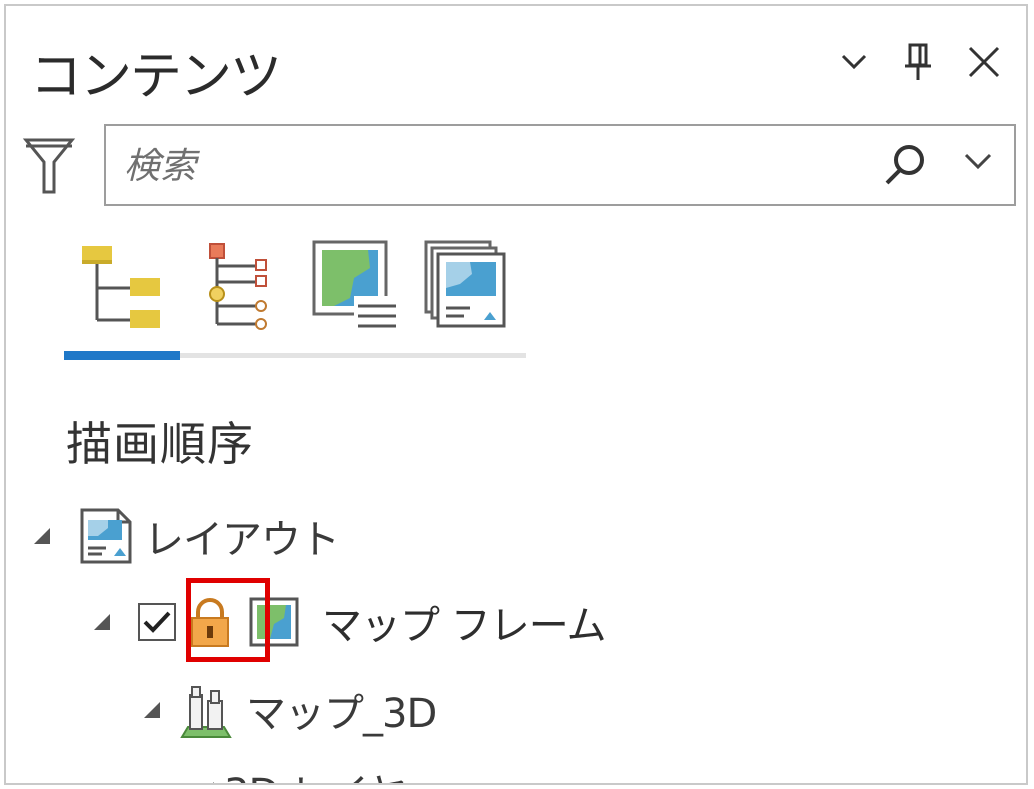 The height and width of the screenshot is (789, 1034). I want to click on auto-hide-button, so click(918, 62).